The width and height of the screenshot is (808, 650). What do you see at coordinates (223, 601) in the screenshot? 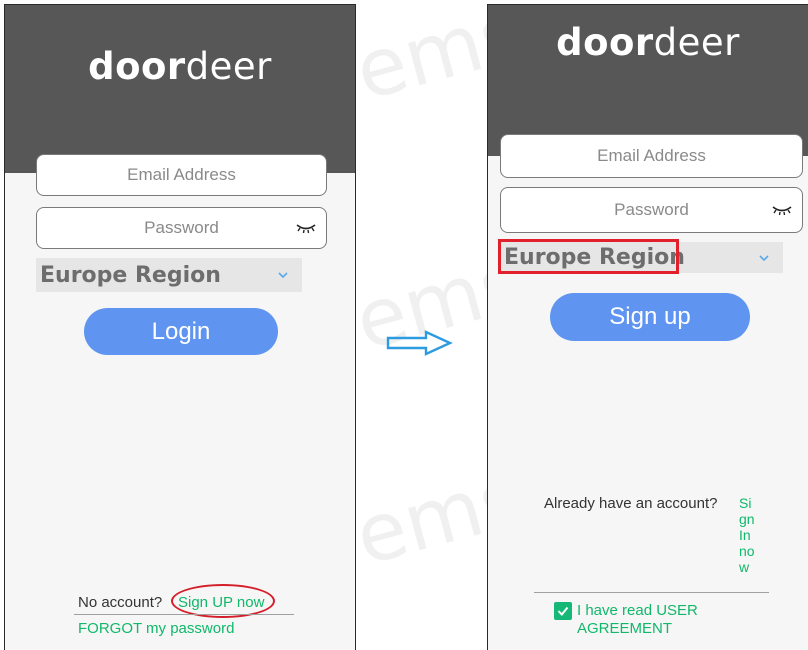
I see `signup-highlight` at bounding box center [223, 601].